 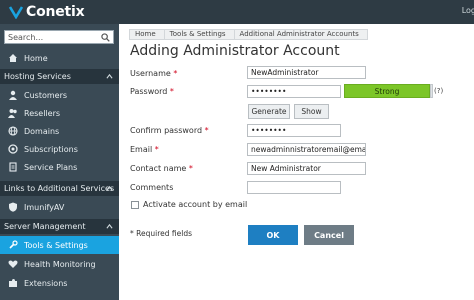 I want to click on shield-icon, so click(x=13, y=207).